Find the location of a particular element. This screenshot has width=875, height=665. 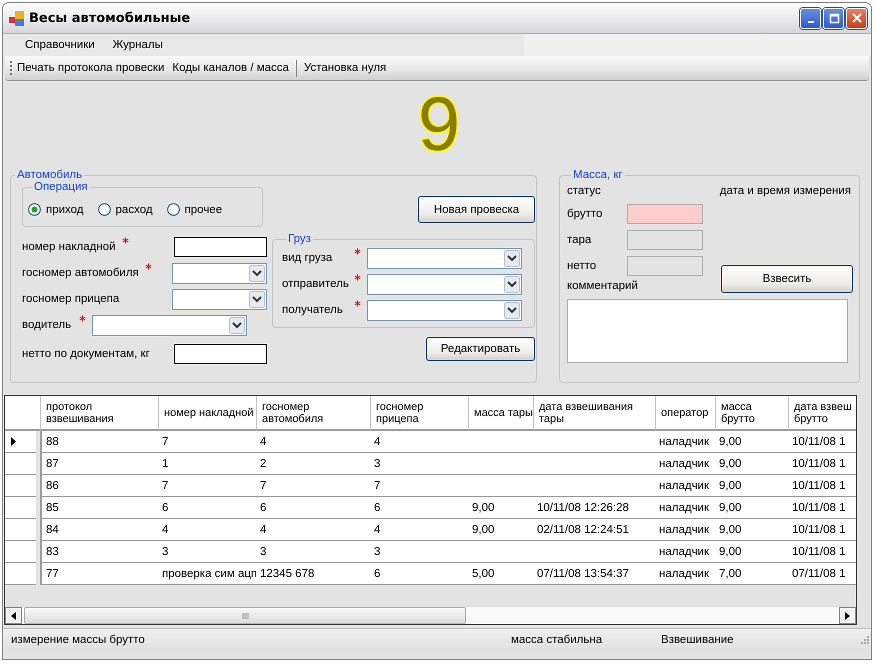

toolbar-button: Коды каналов / масса is located at coordinates (230, 68).